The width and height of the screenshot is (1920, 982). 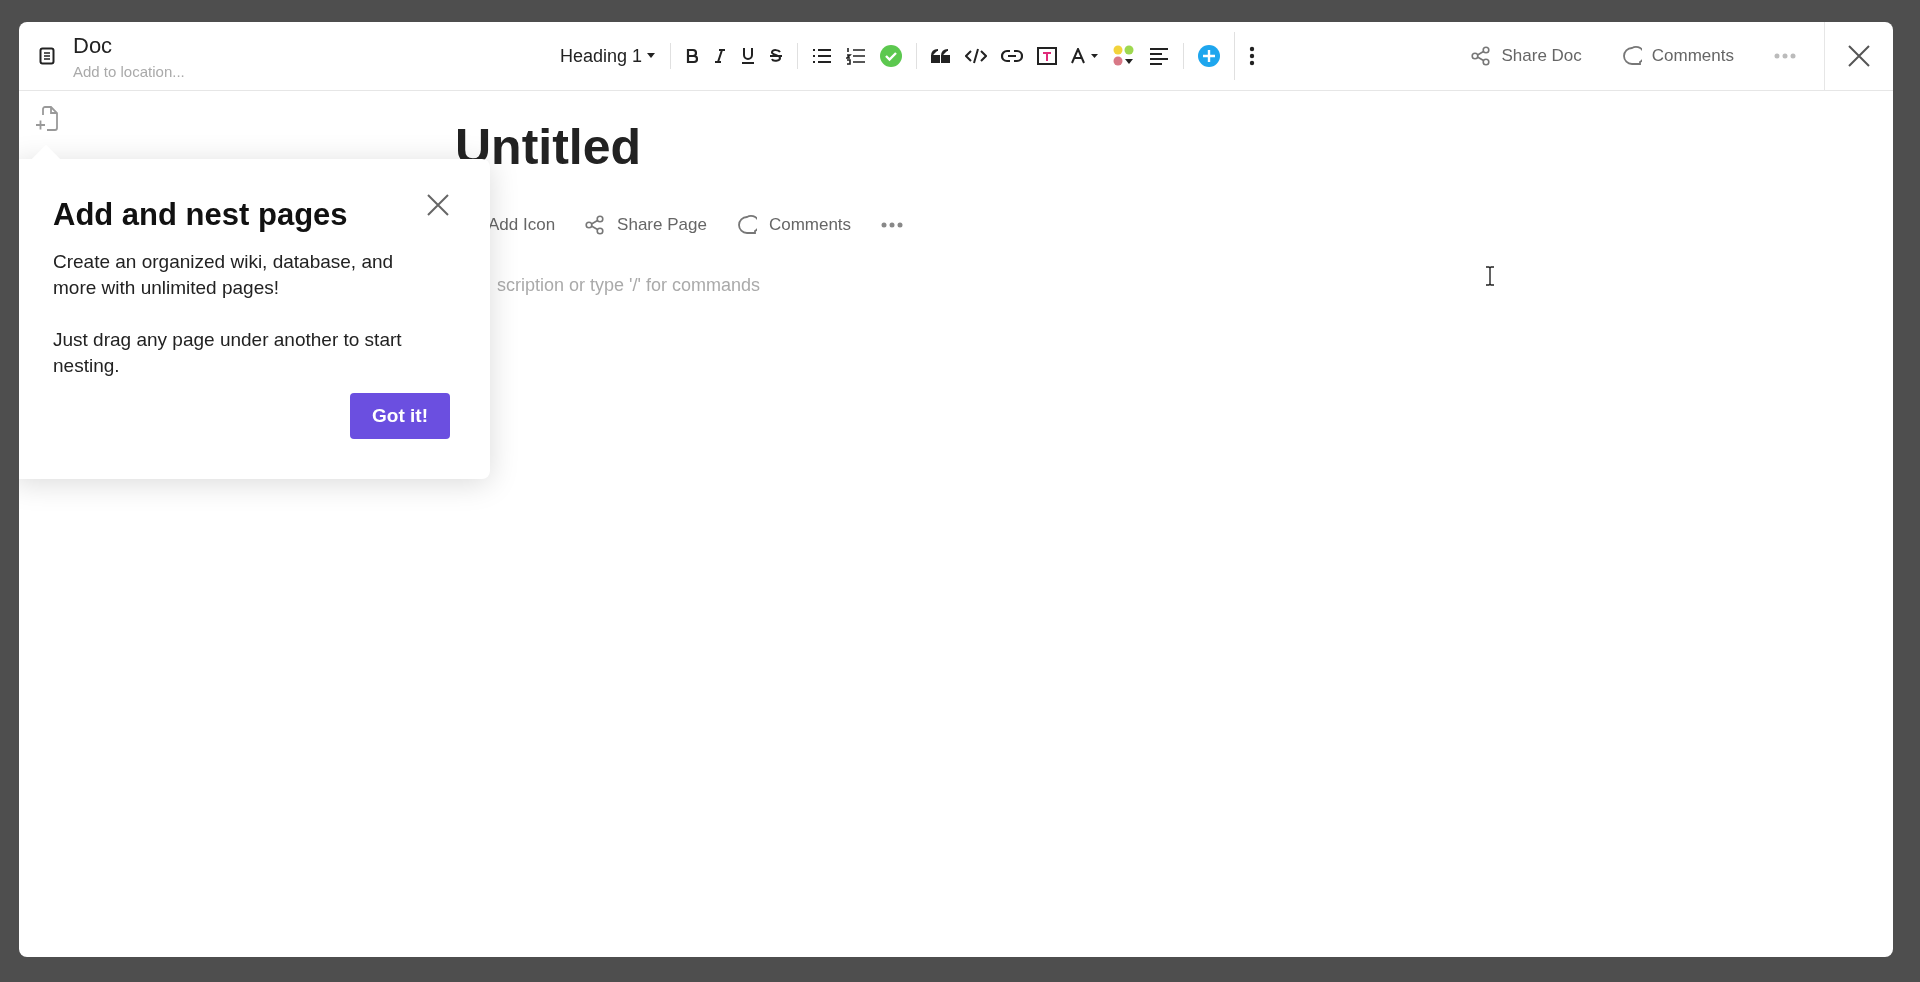 I want to click on code-icon, so click(x=976, y=56).